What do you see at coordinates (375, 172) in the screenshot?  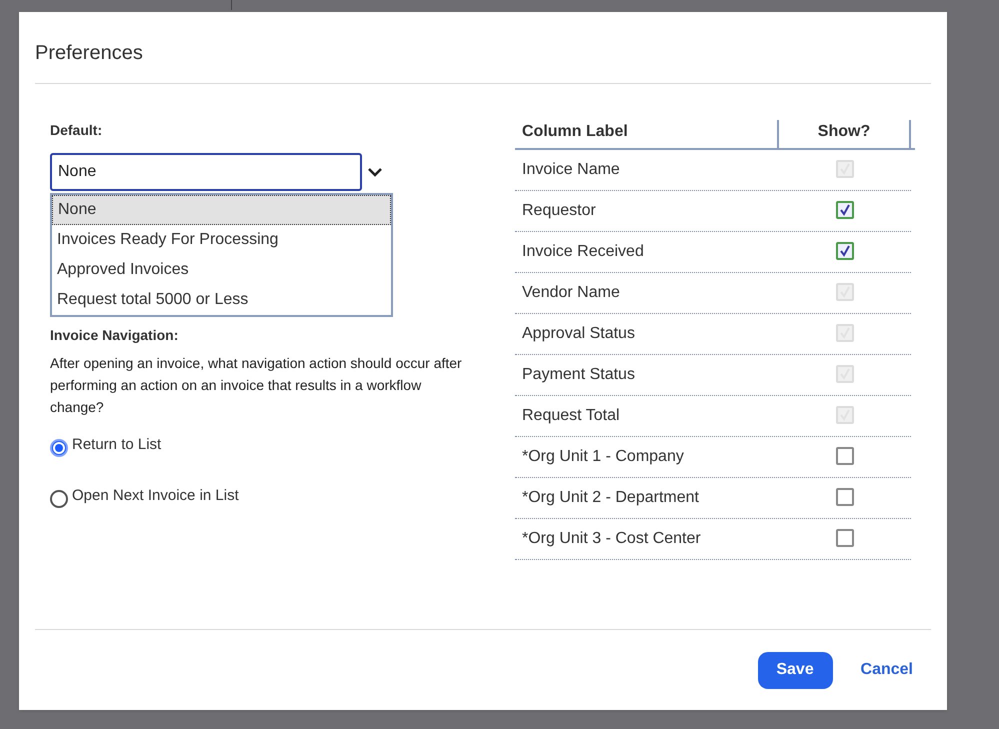 I see `chevron-down-icon` at bounding box center [375, 172].